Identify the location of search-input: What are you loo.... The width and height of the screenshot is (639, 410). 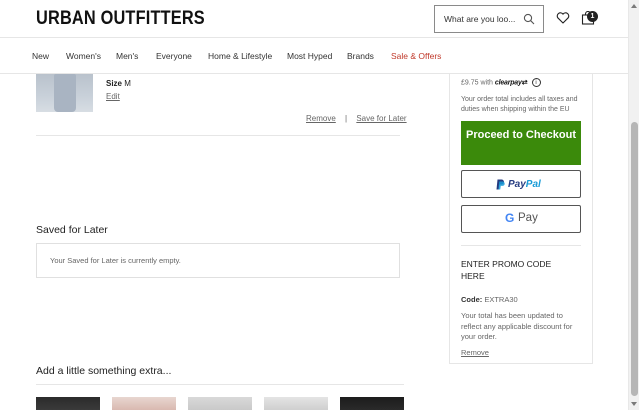
(479, 19).